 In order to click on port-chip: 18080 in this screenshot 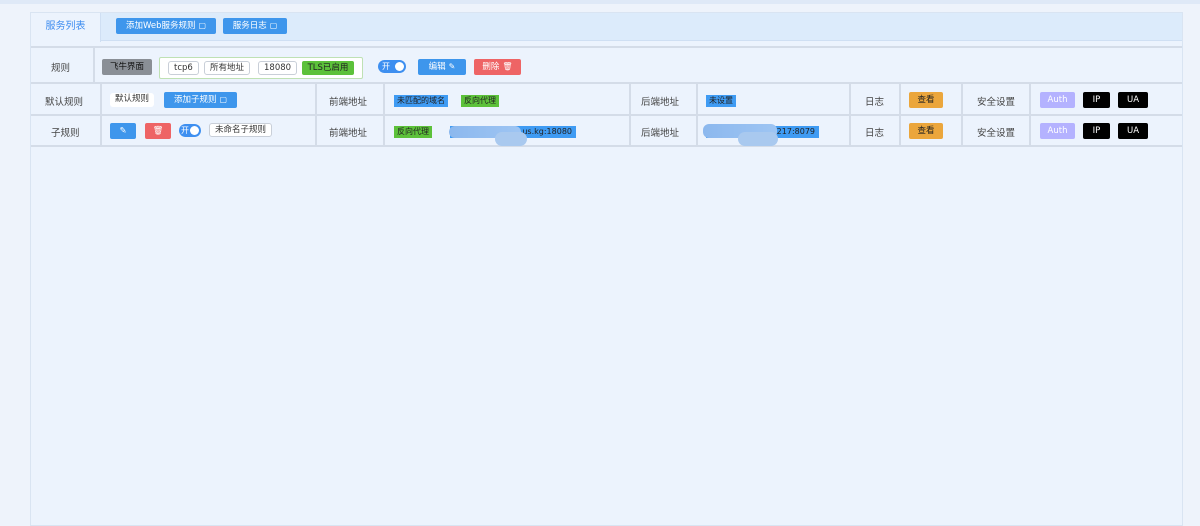, I will do `click(278, 68)`.